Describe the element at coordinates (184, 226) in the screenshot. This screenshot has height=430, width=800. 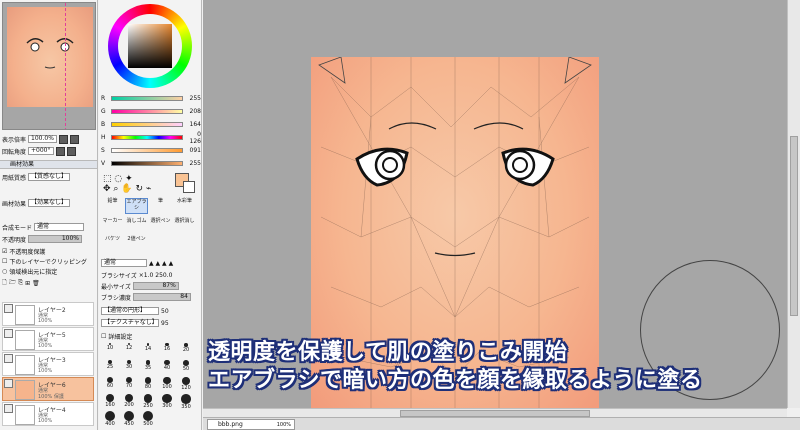
I see `tool-select-eraser: 選択消し` at that location.